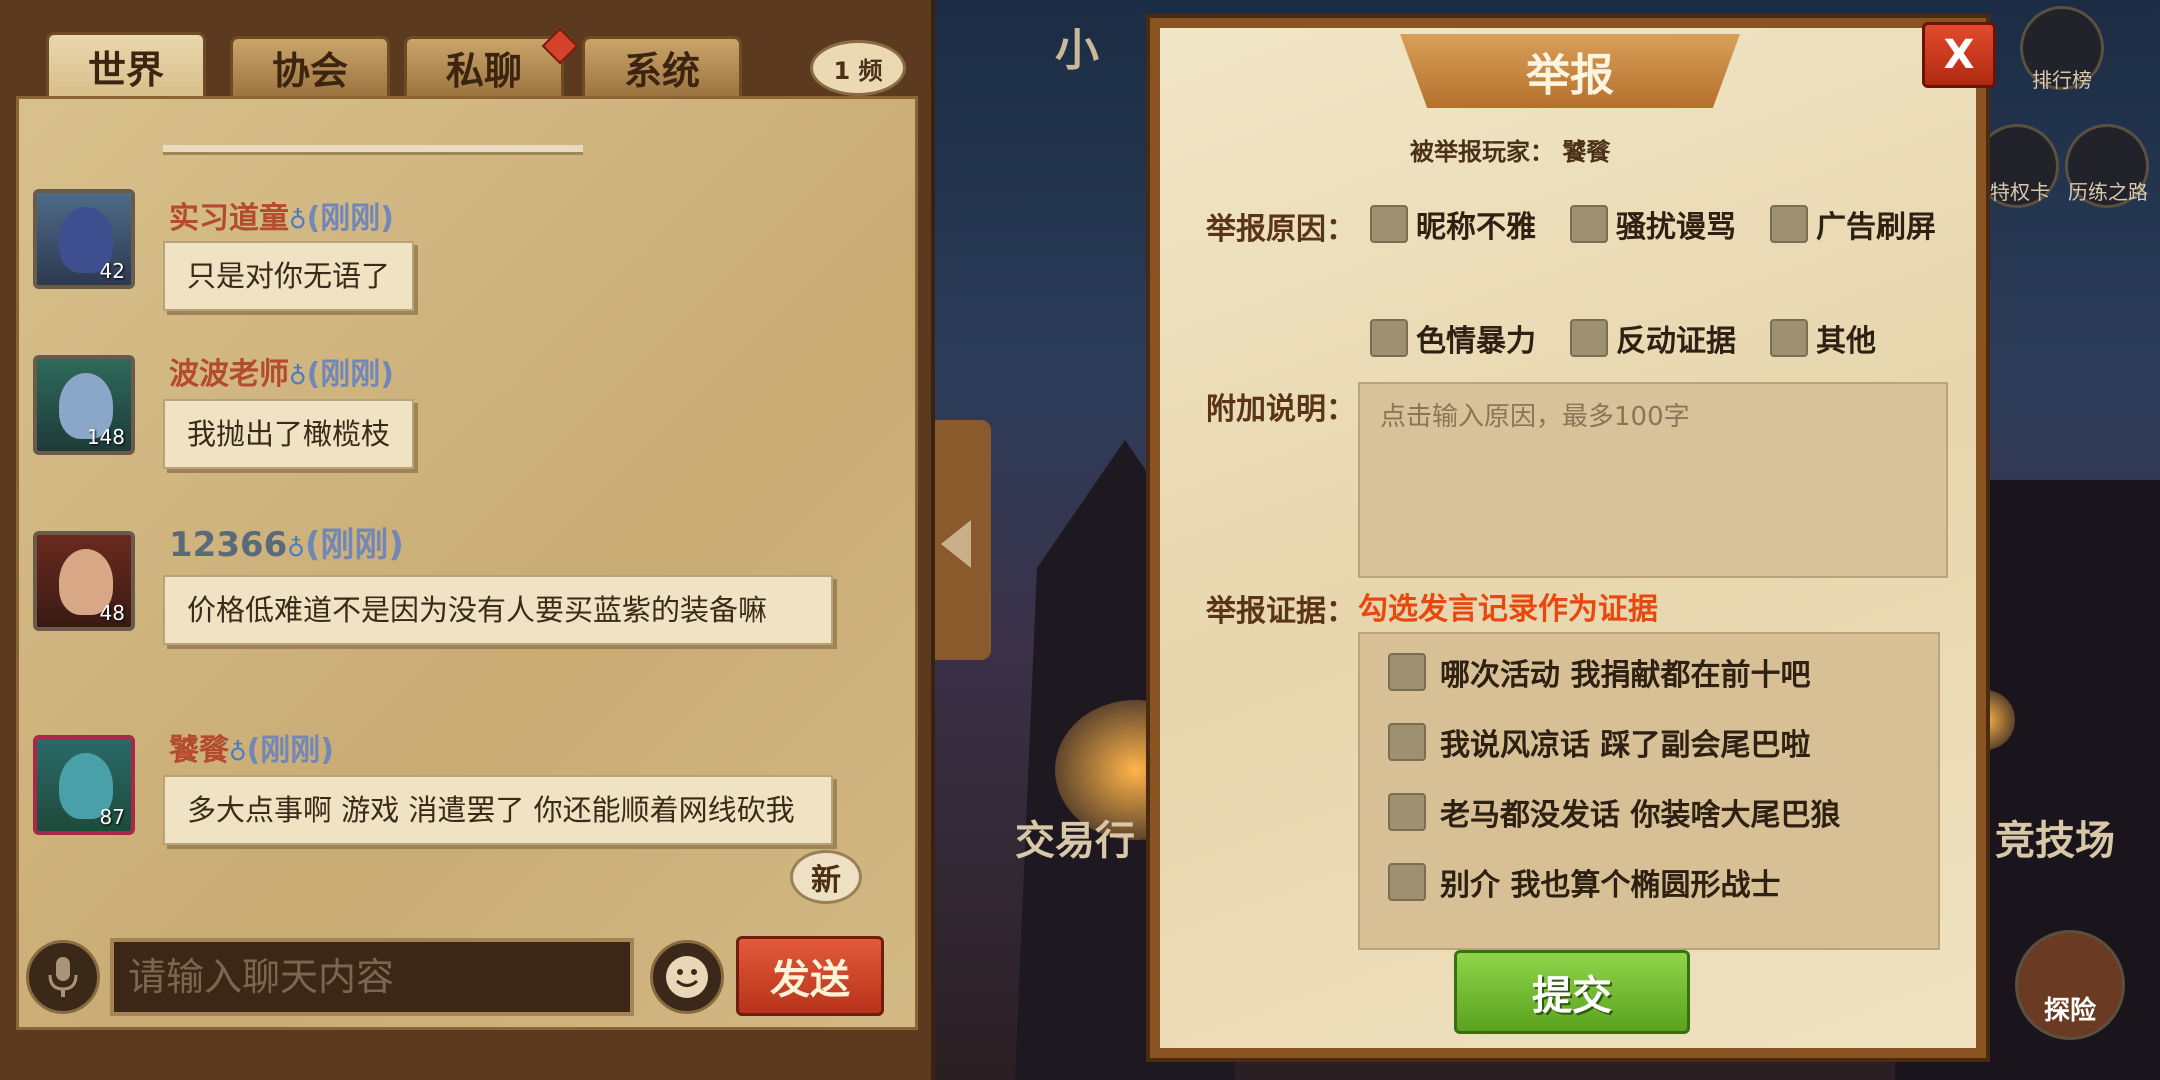  I want to click on avatar: 87, so click(84, 785).